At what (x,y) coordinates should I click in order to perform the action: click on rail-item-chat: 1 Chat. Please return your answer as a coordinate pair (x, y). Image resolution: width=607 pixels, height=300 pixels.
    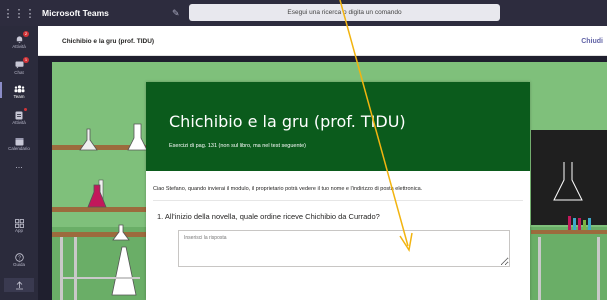
    Looking at the image, I should click on (19, 66).